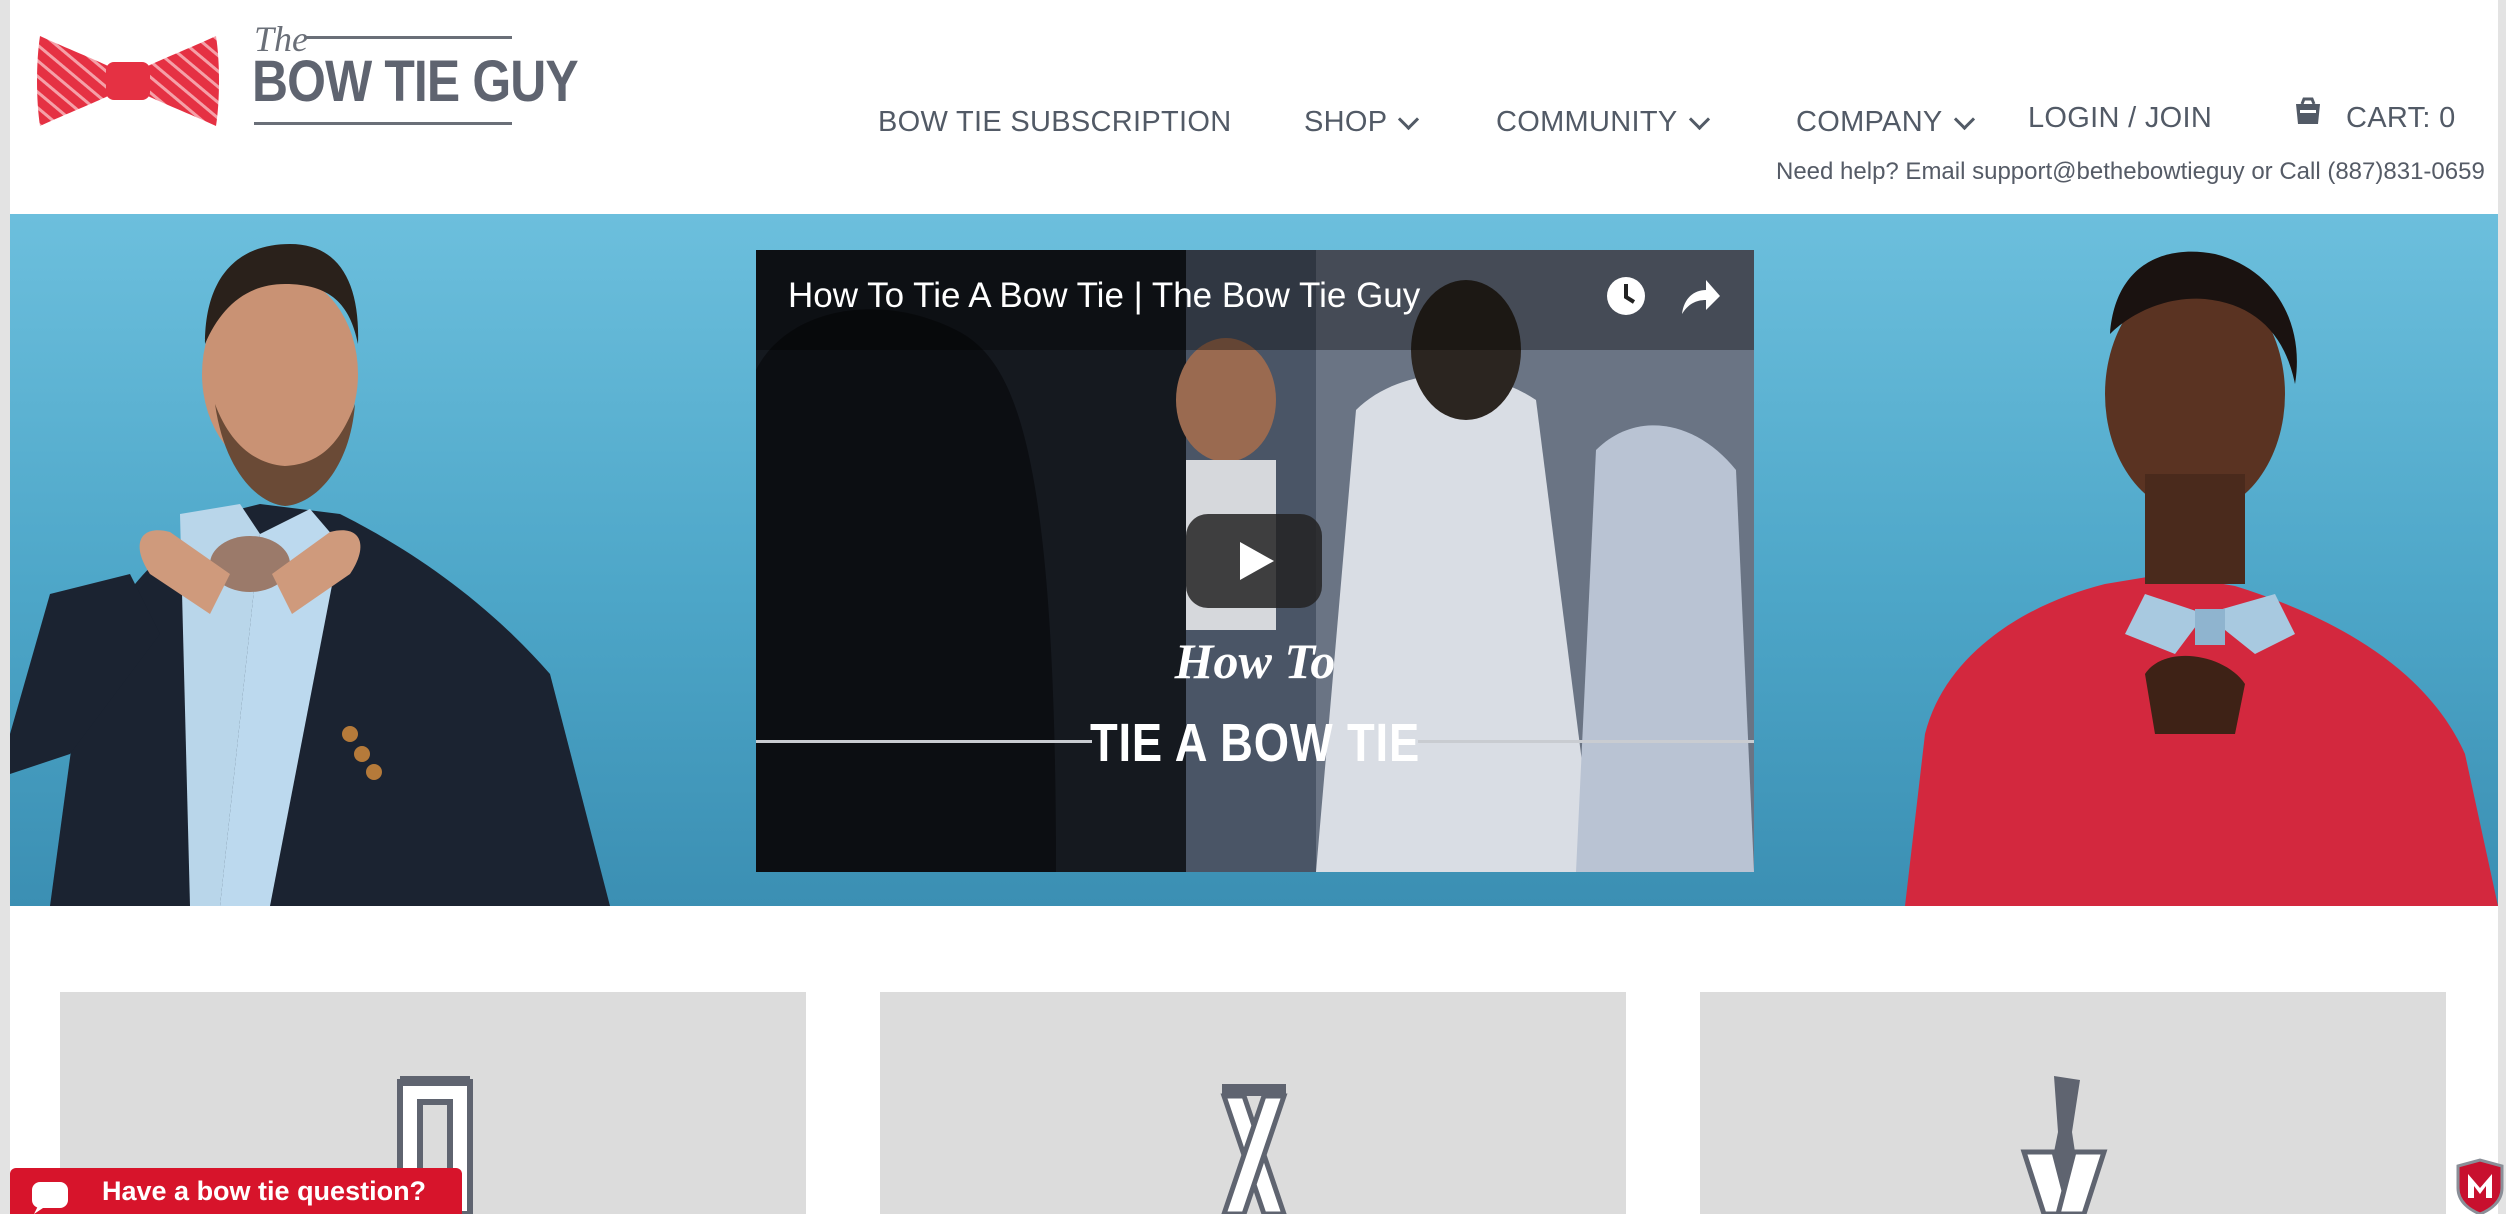  I want to click on nav-community: COMMUNITY, so click(1603, 122).